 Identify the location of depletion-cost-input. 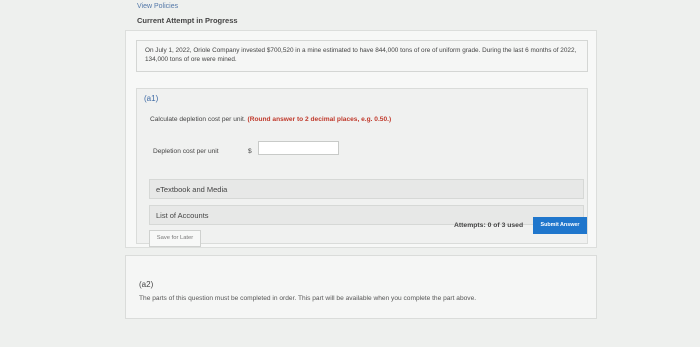
(298, 148).